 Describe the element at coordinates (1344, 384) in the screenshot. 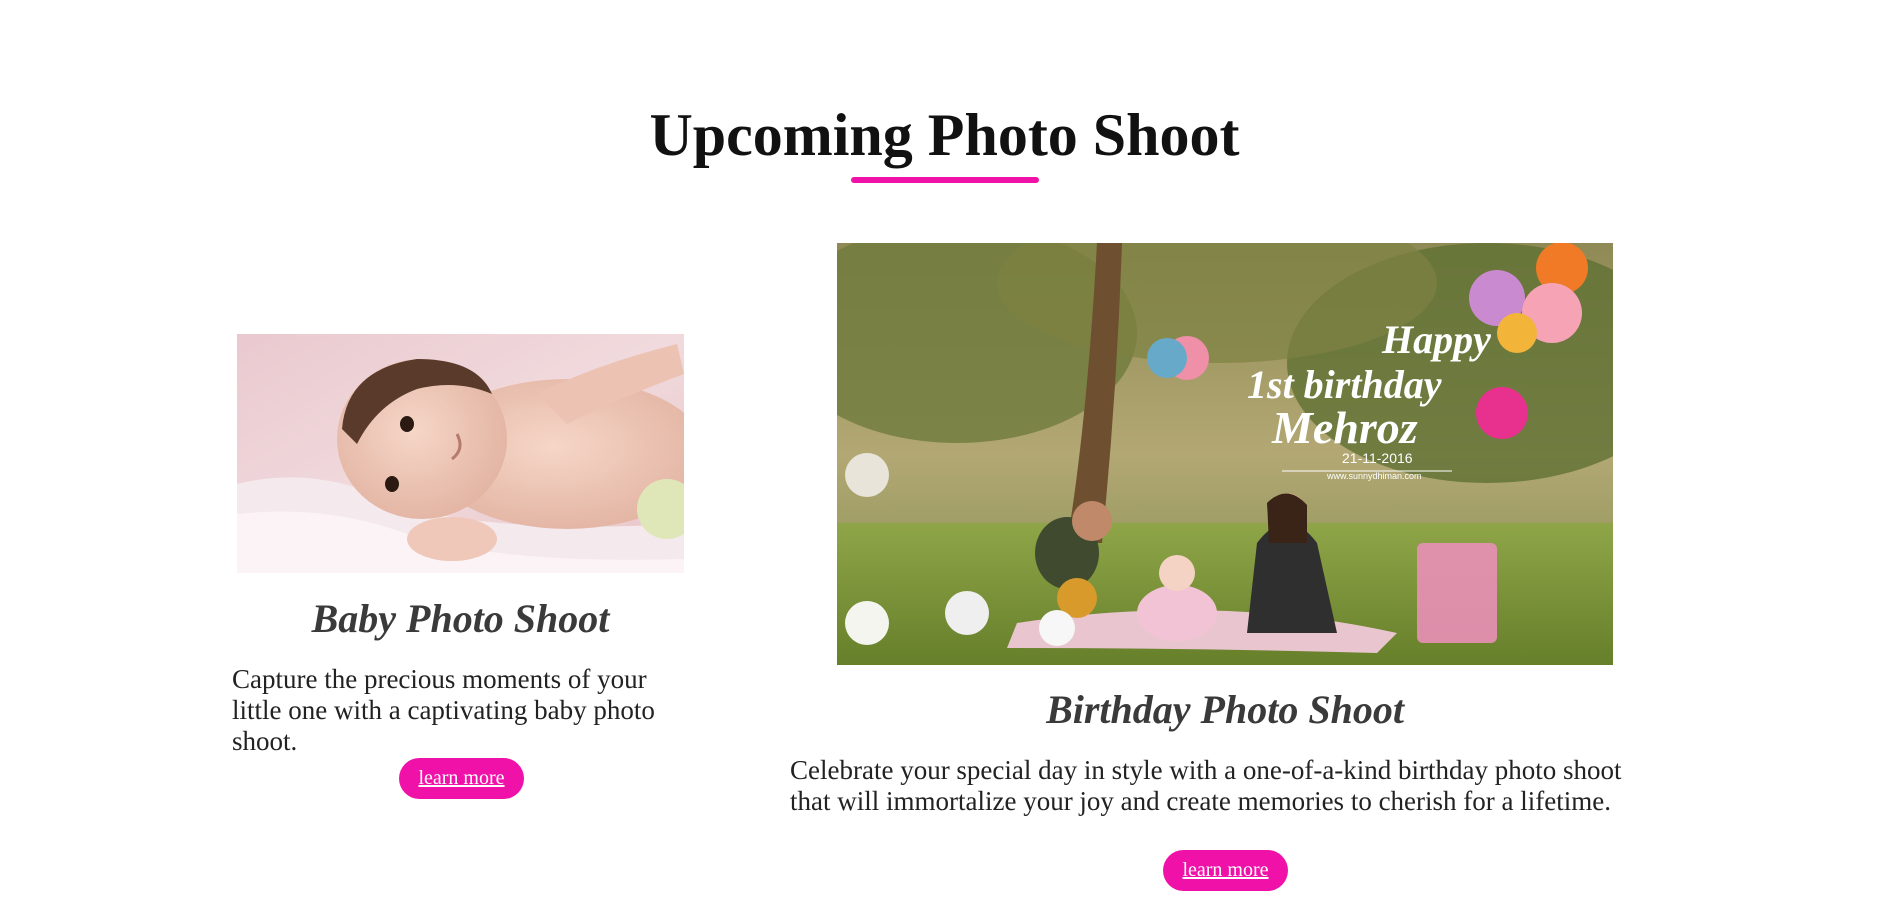

I see `birthday-text-age: 1st birthday` at that location.